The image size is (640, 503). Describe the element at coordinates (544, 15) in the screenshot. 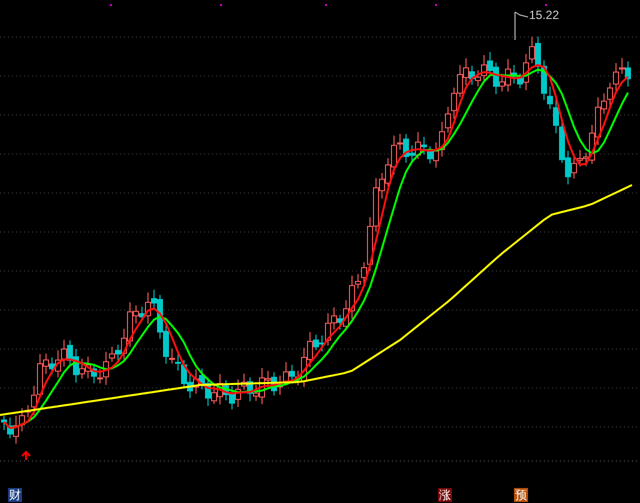

I see `high-price-label: 15.22` at that location.